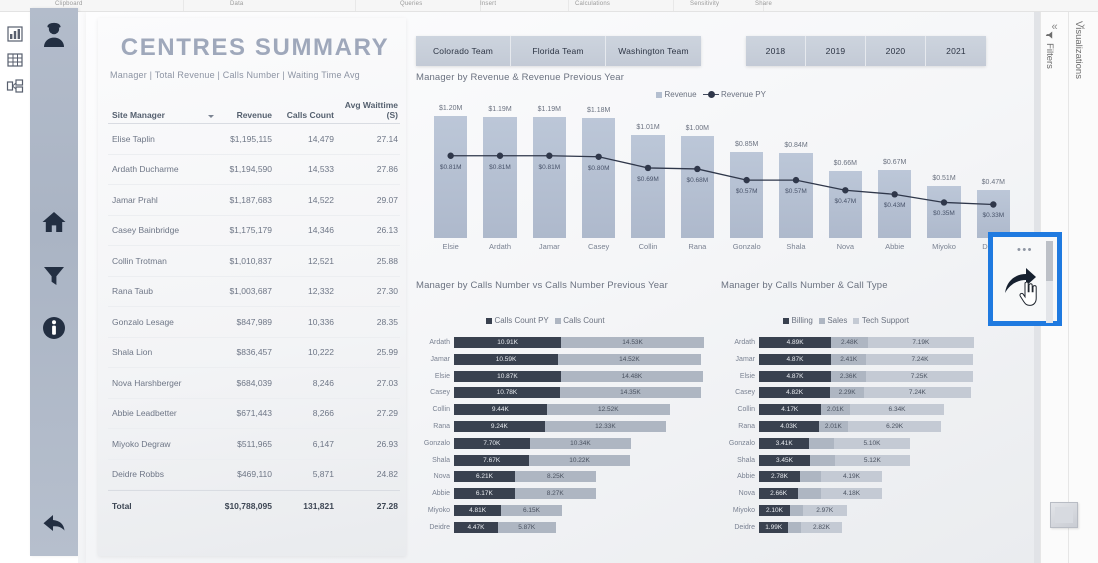 The width and height of the screenshot is (1098, 563). What do you see at coordinates (835, 410) in the screenshot?
I see `bar-segment-sales: 2.01K` at bounding box center [835, 410].